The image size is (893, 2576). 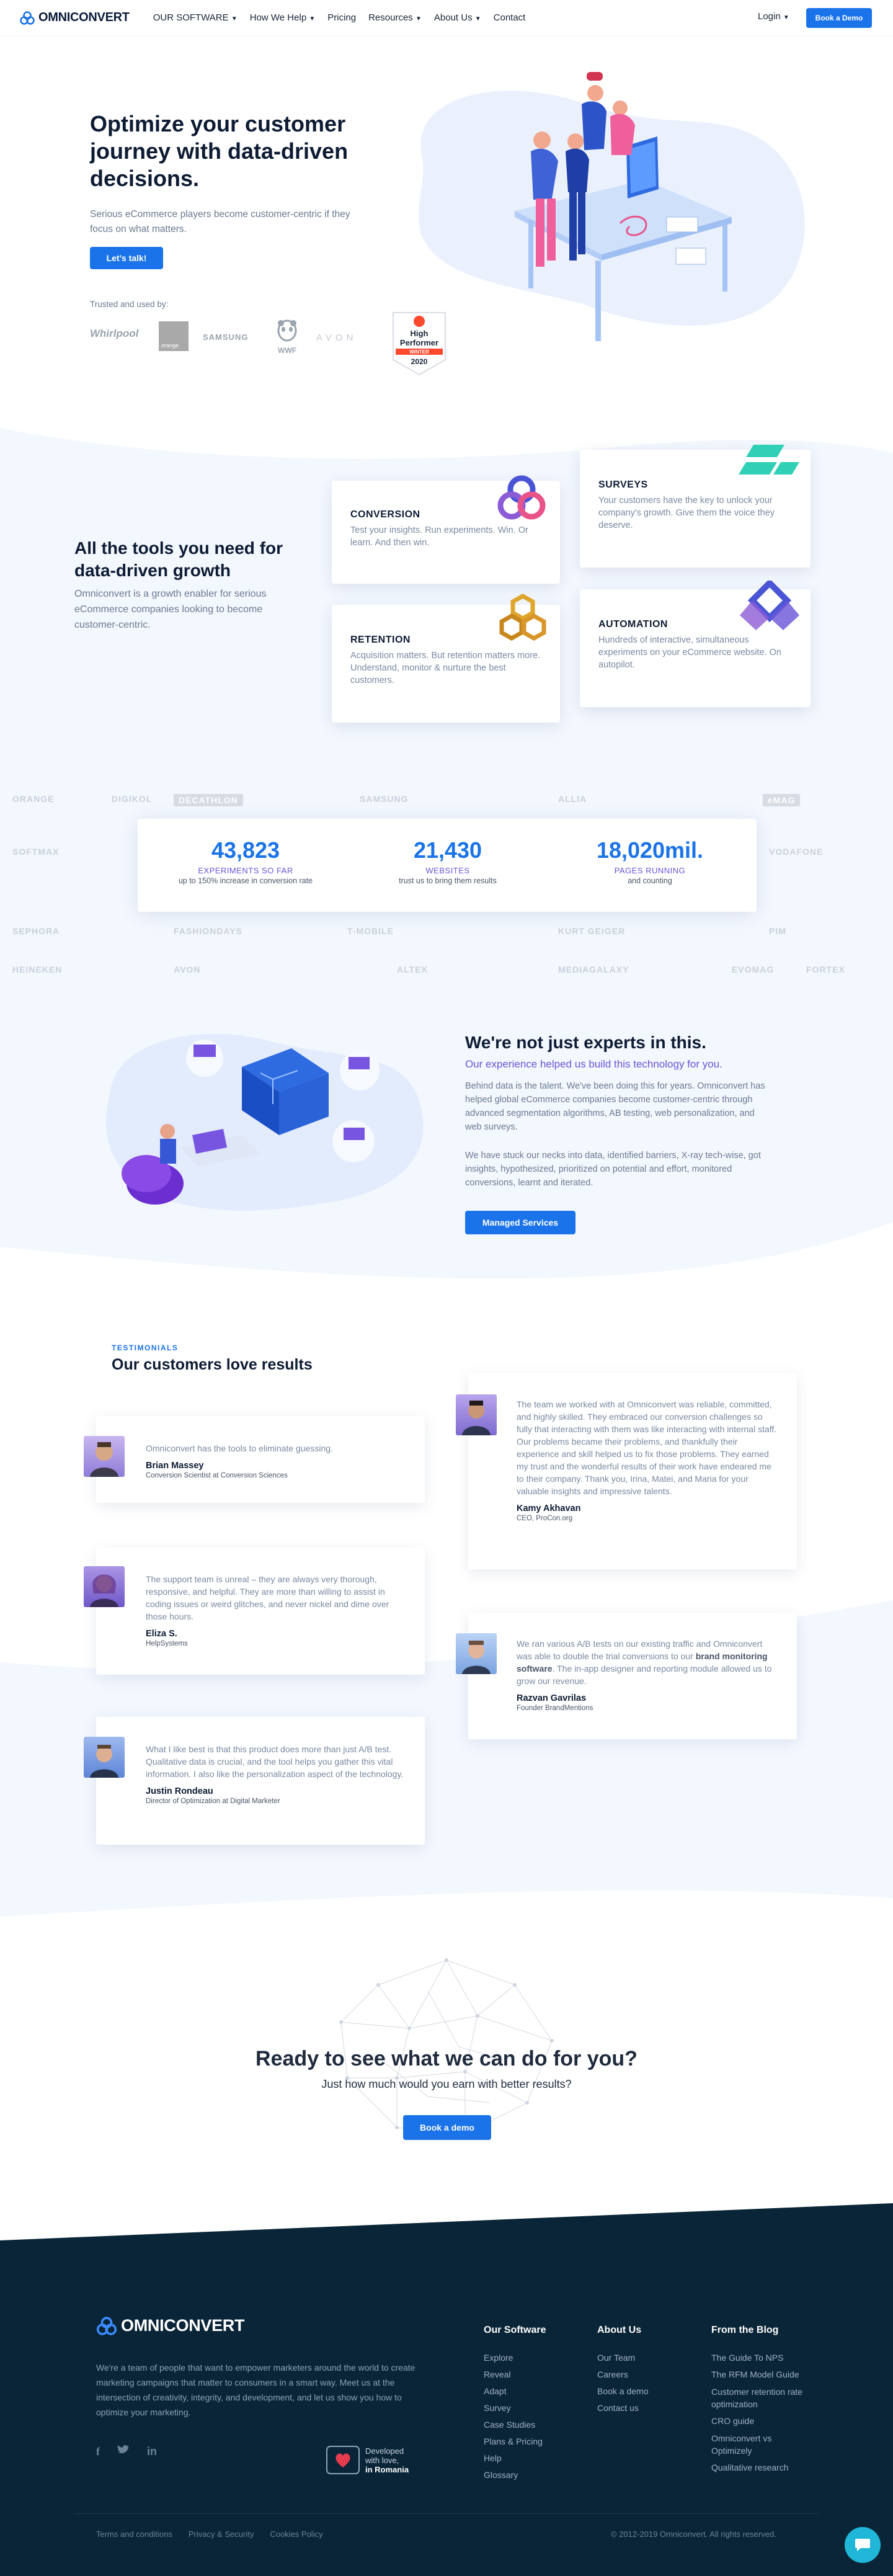 I want to click on footer-link-blog: Customer retention rate optimization, so click(x=761, y=2398).